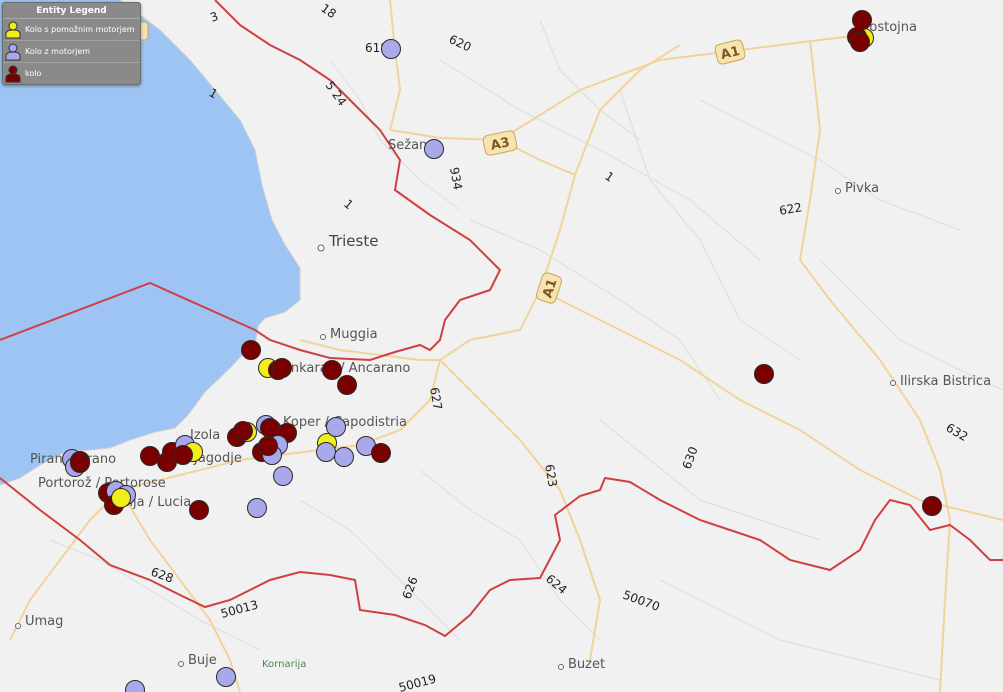 The image size is (1003, 692). I want to click on place-ankaran: Ankaran / Ancarano, so click(346, 368).